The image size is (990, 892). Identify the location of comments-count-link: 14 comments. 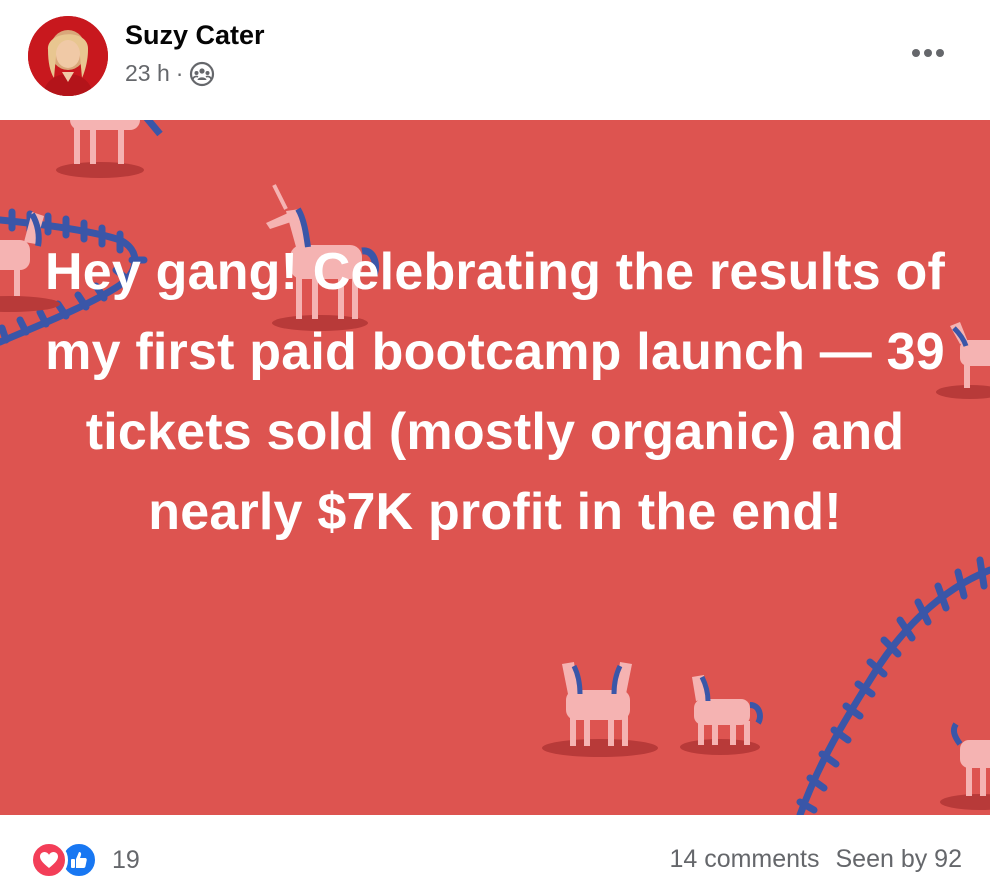
(744, 859).